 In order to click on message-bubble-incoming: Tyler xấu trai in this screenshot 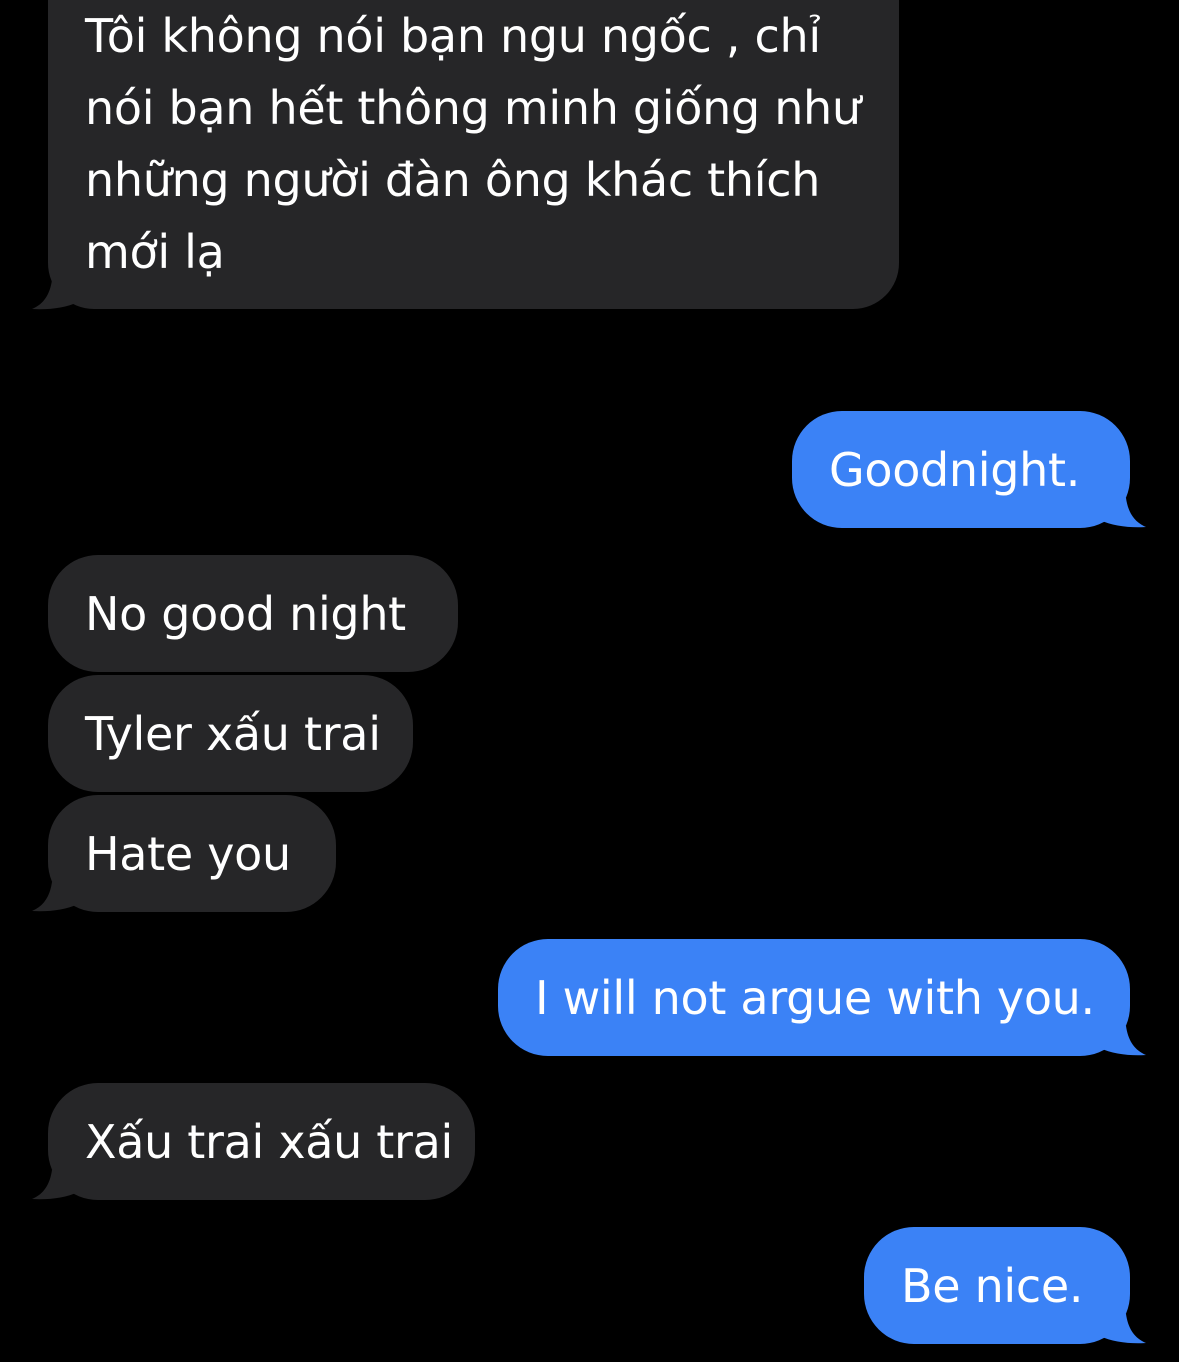, I will do `click(230, 733)`.